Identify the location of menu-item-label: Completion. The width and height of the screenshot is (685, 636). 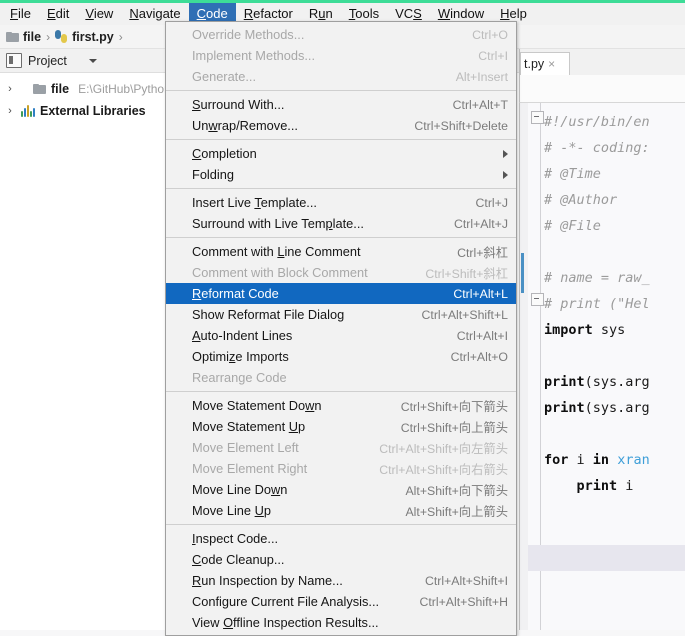
(224, 153).